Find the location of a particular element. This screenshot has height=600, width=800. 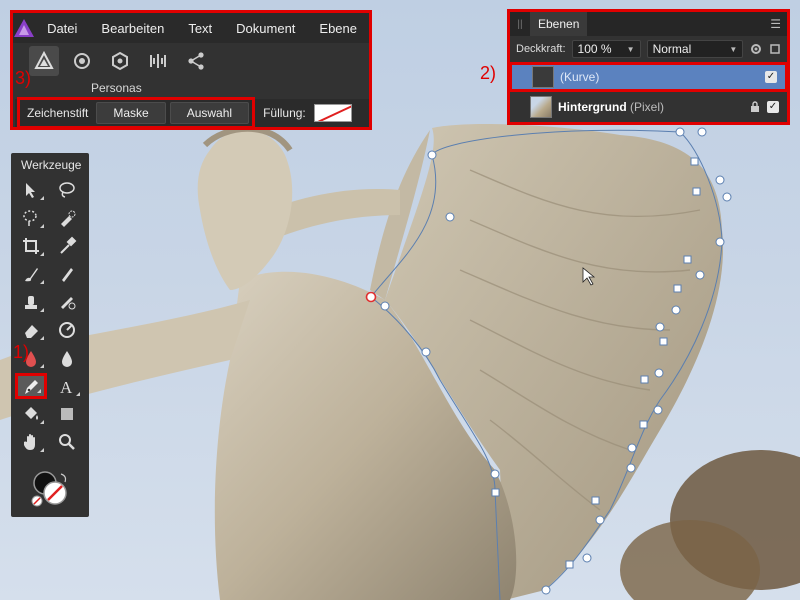

mask-button: Maske is located at coordinates (131, 113).